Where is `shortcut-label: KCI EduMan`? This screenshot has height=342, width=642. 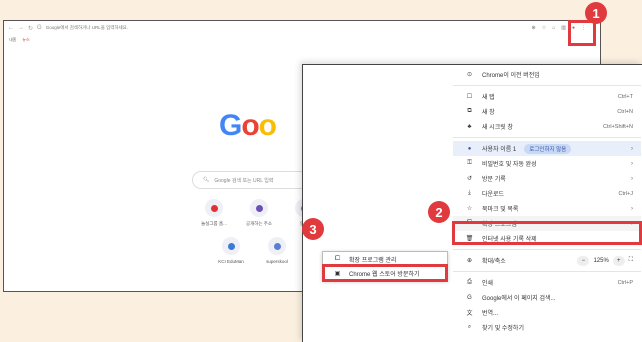 shortcut-label: KCI EduMan is located at coordinates (231, 261).